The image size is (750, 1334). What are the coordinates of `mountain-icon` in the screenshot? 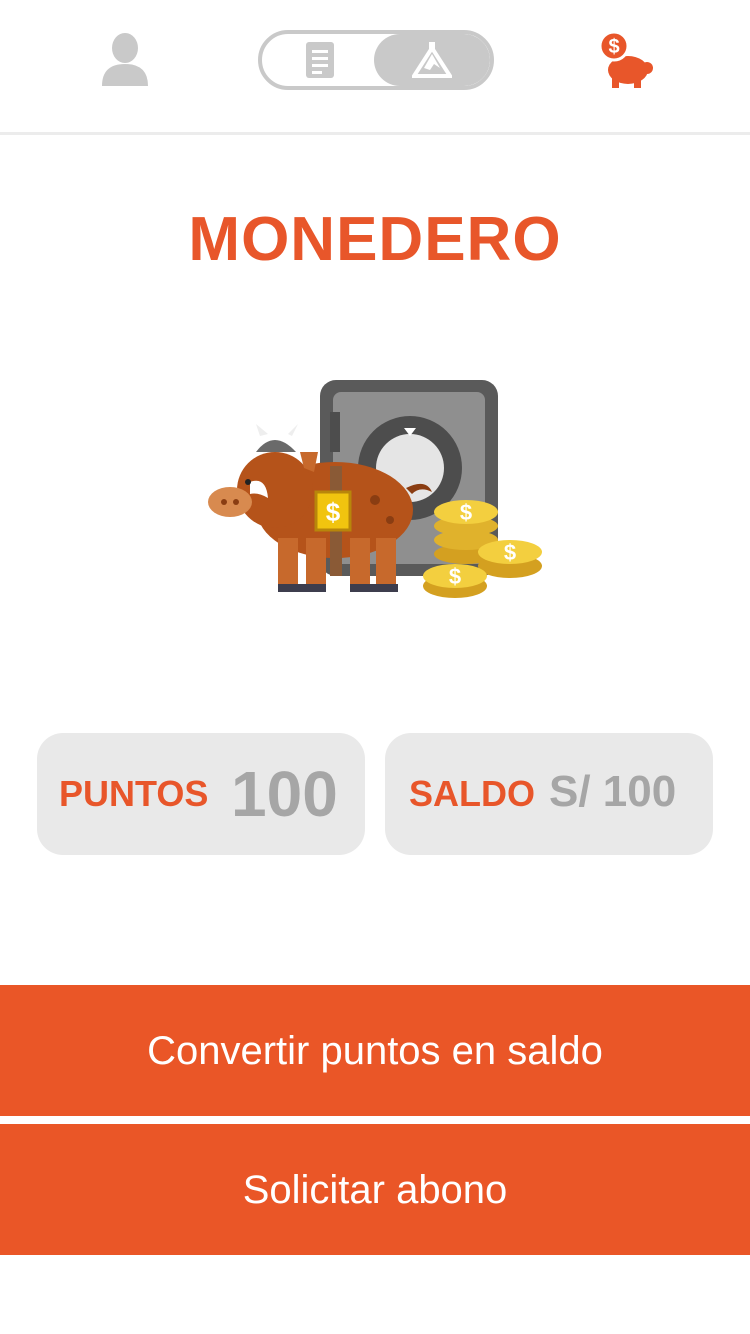 It's located at (432, 60).